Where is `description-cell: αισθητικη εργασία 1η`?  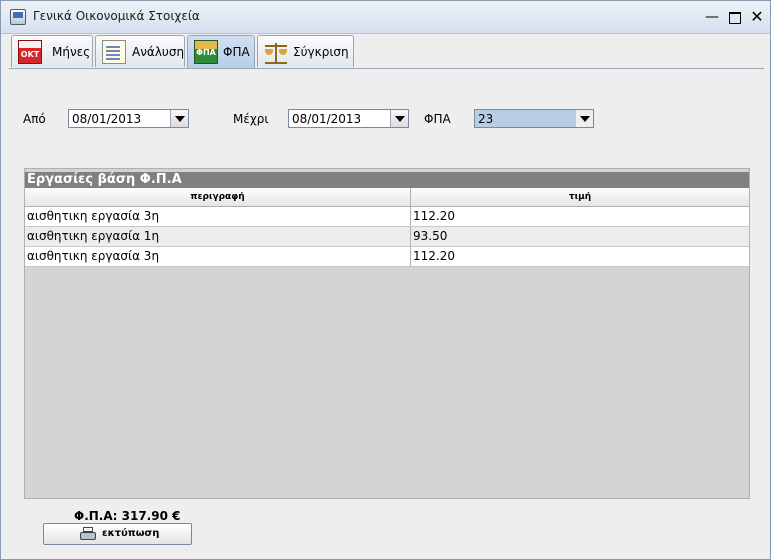
description-cell: αισθητικη εργασία 1η is located at coordinates (218, 236).